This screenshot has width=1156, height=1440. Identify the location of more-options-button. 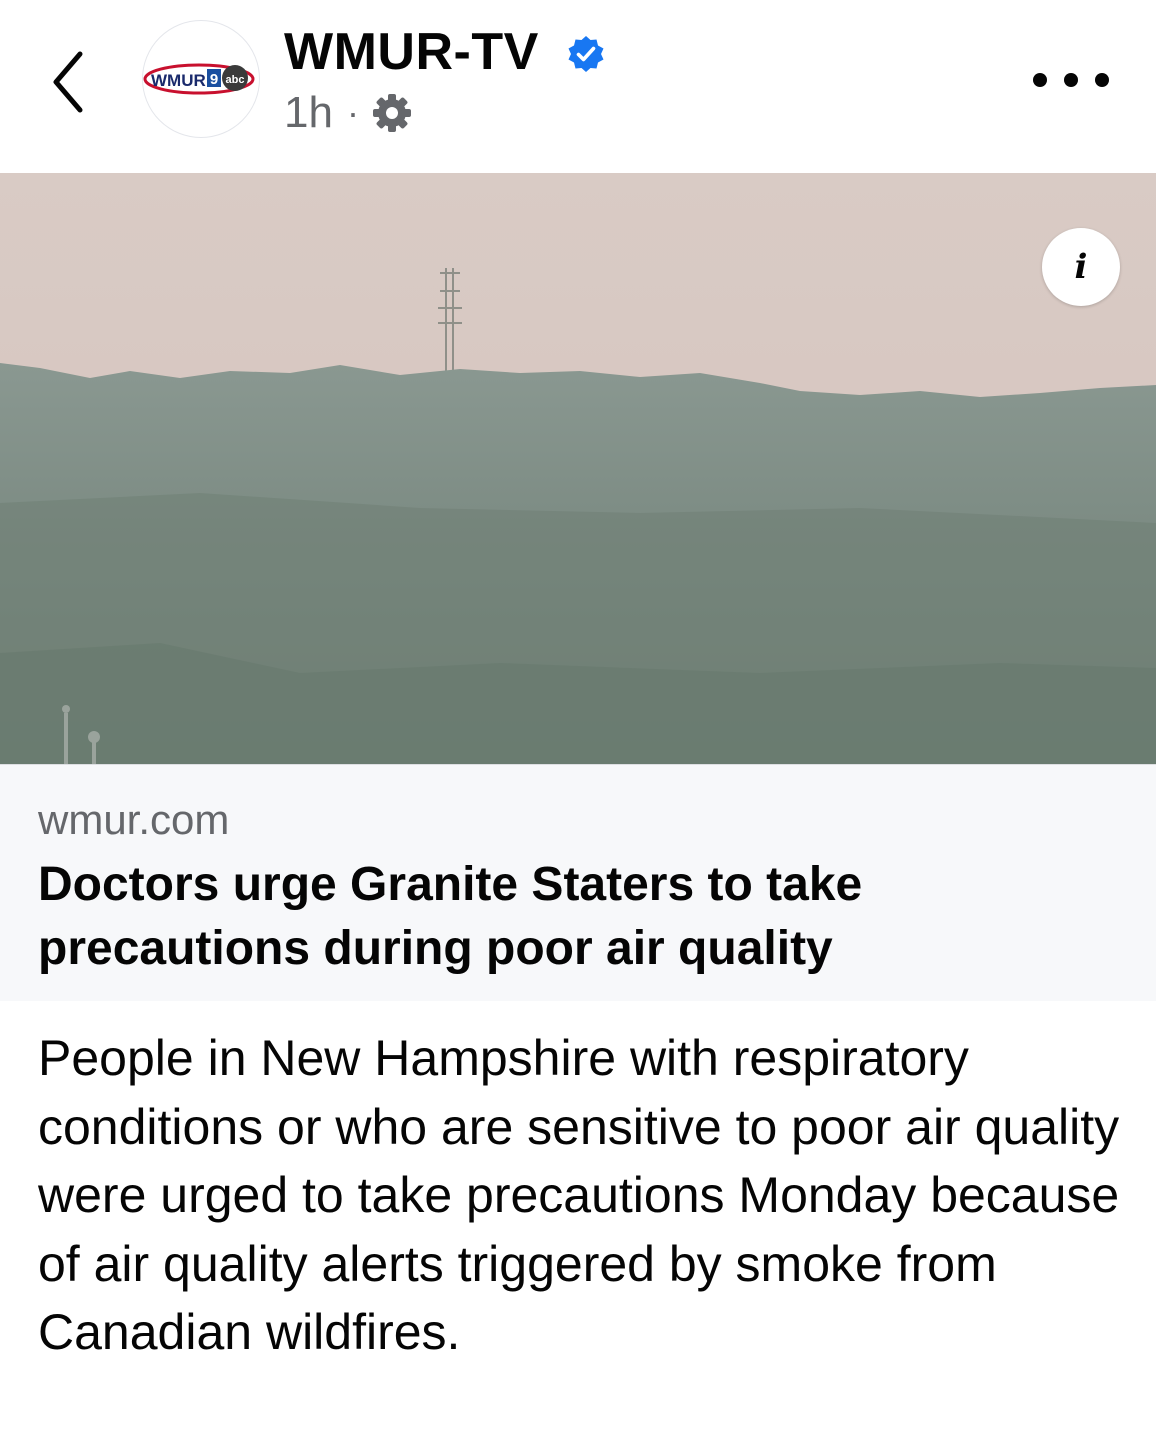
(1073, 80).